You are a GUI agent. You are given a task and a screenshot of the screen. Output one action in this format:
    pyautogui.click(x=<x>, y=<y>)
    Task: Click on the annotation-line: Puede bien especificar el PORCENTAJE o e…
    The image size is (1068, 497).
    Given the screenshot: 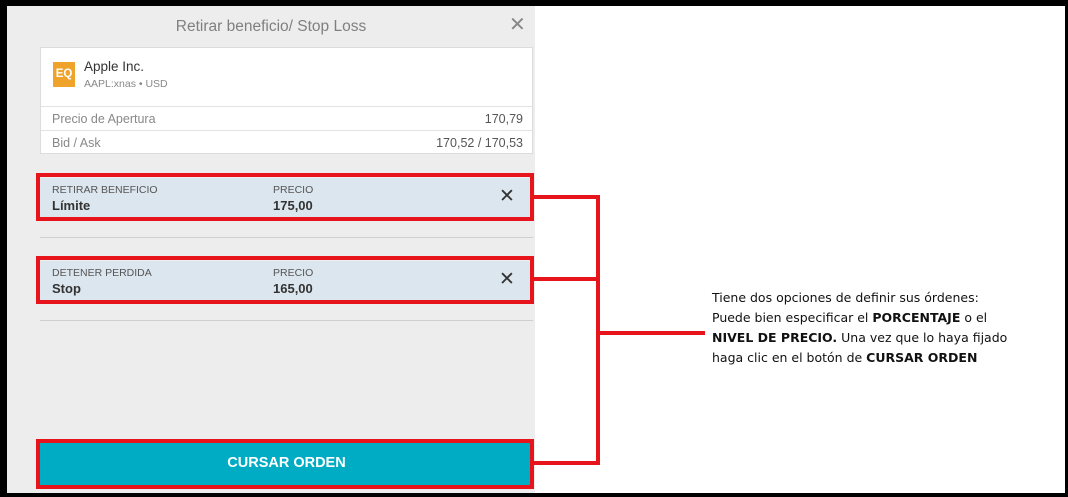 What is the action you would take?
    pyautogui.click(x=850, y=317)
    